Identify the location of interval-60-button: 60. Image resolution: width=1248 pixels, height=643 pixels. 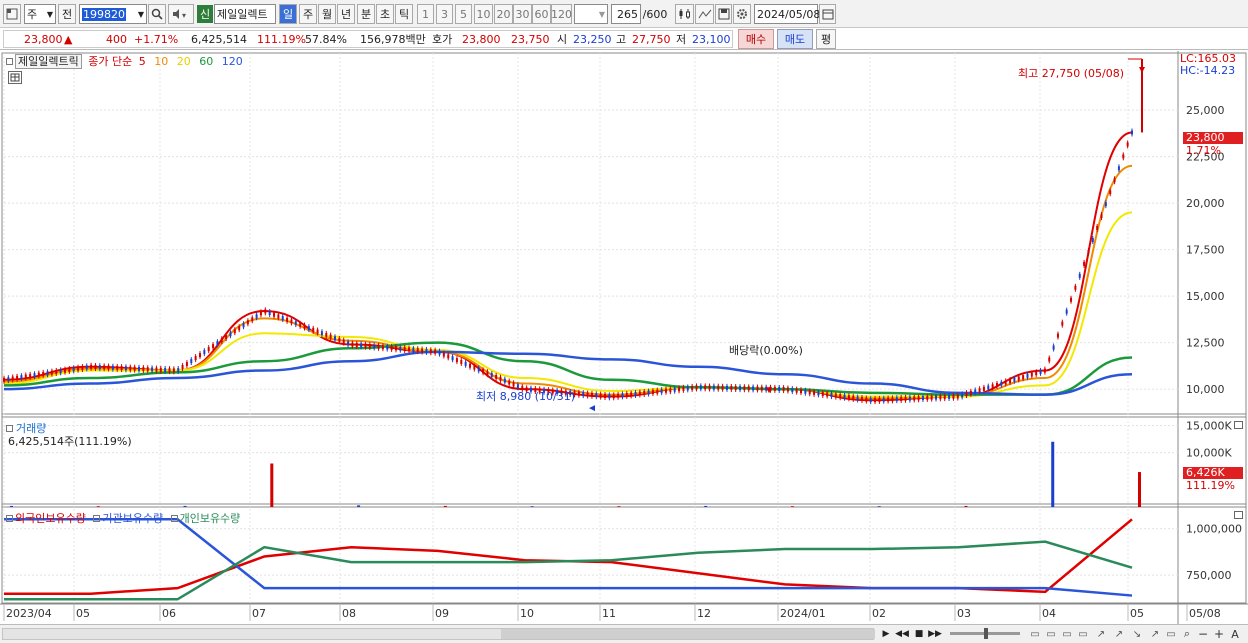
(541, 14).